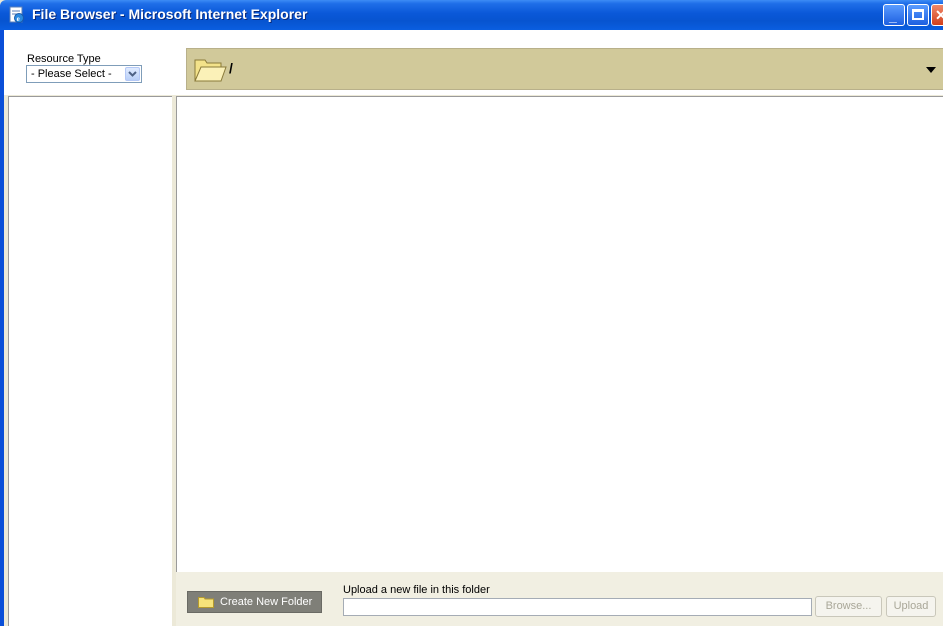  I want to click on upload-button: Upload, so click(911, 606).